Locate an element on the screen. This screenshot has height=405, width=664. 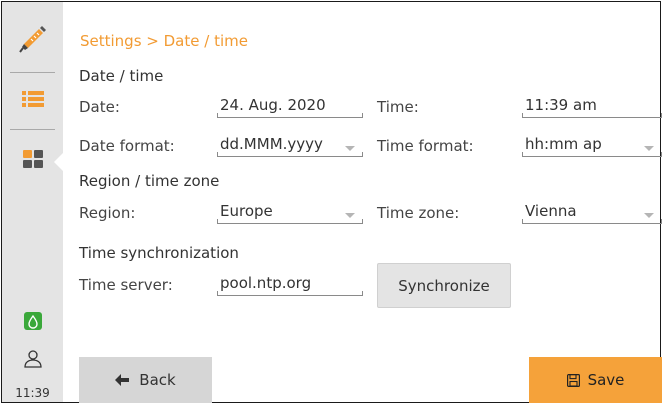
region-value: Europe is located at coordinates (246, 211).